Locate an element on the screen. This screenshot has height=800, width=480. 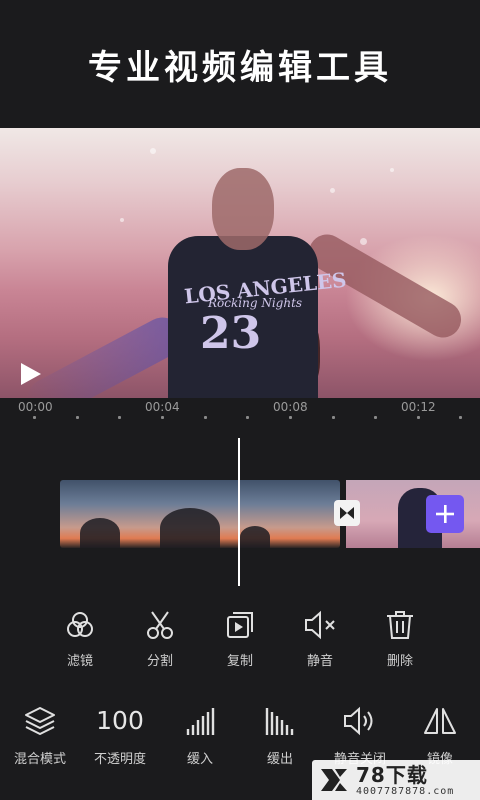
delete-label: 删除 is located at coordinates (399, 661).